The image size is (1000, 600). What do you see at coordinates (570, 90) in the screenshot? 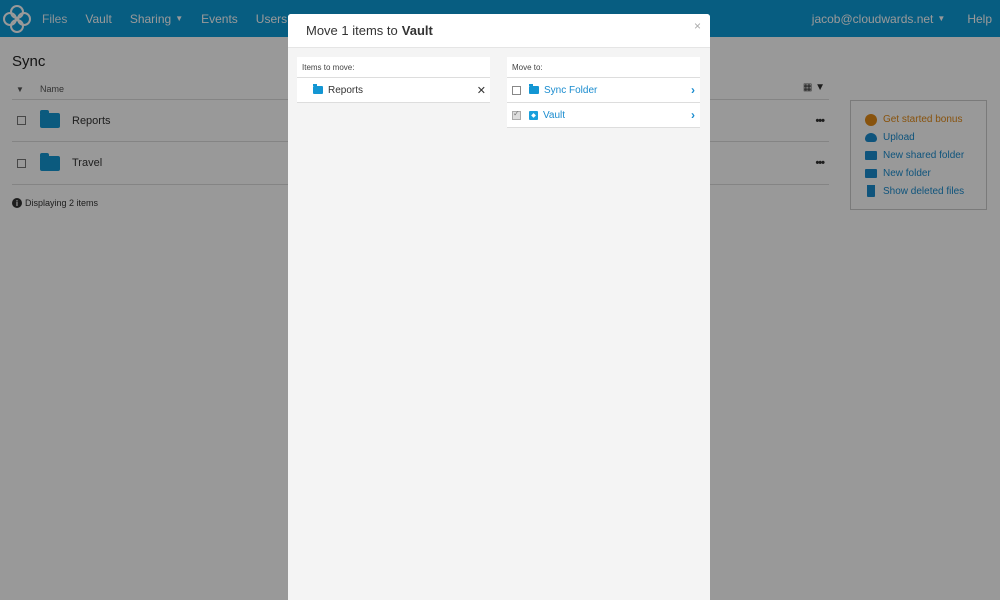
I see `destination-sync-folder: Sync Folder` at bounding box center [570, 90].